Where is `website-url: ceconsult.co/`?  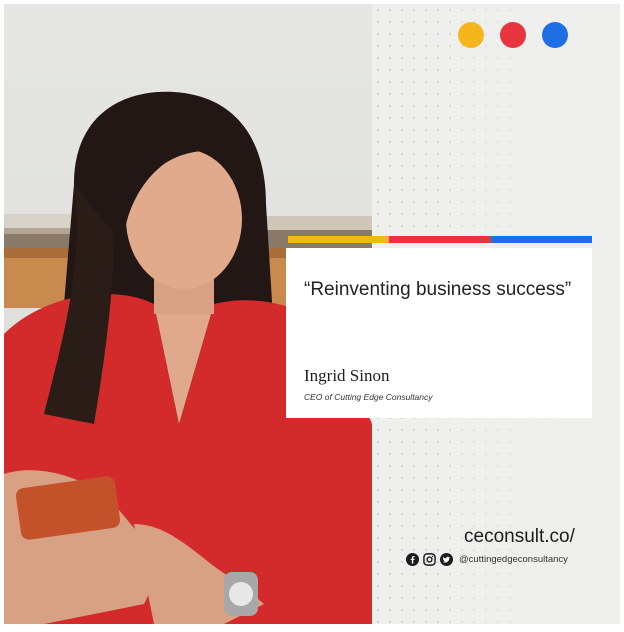 website-url: ceconsult.co/ is located at coordinates (519, 537).